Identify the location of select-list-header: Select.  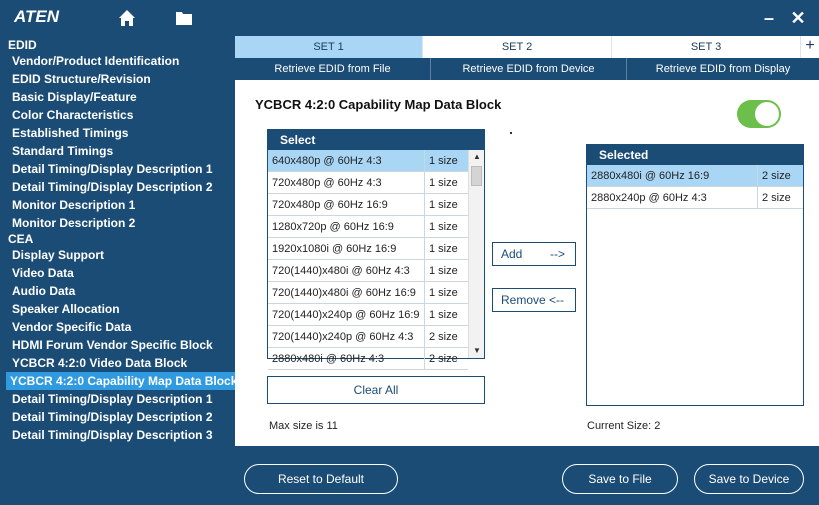
(376, 140).